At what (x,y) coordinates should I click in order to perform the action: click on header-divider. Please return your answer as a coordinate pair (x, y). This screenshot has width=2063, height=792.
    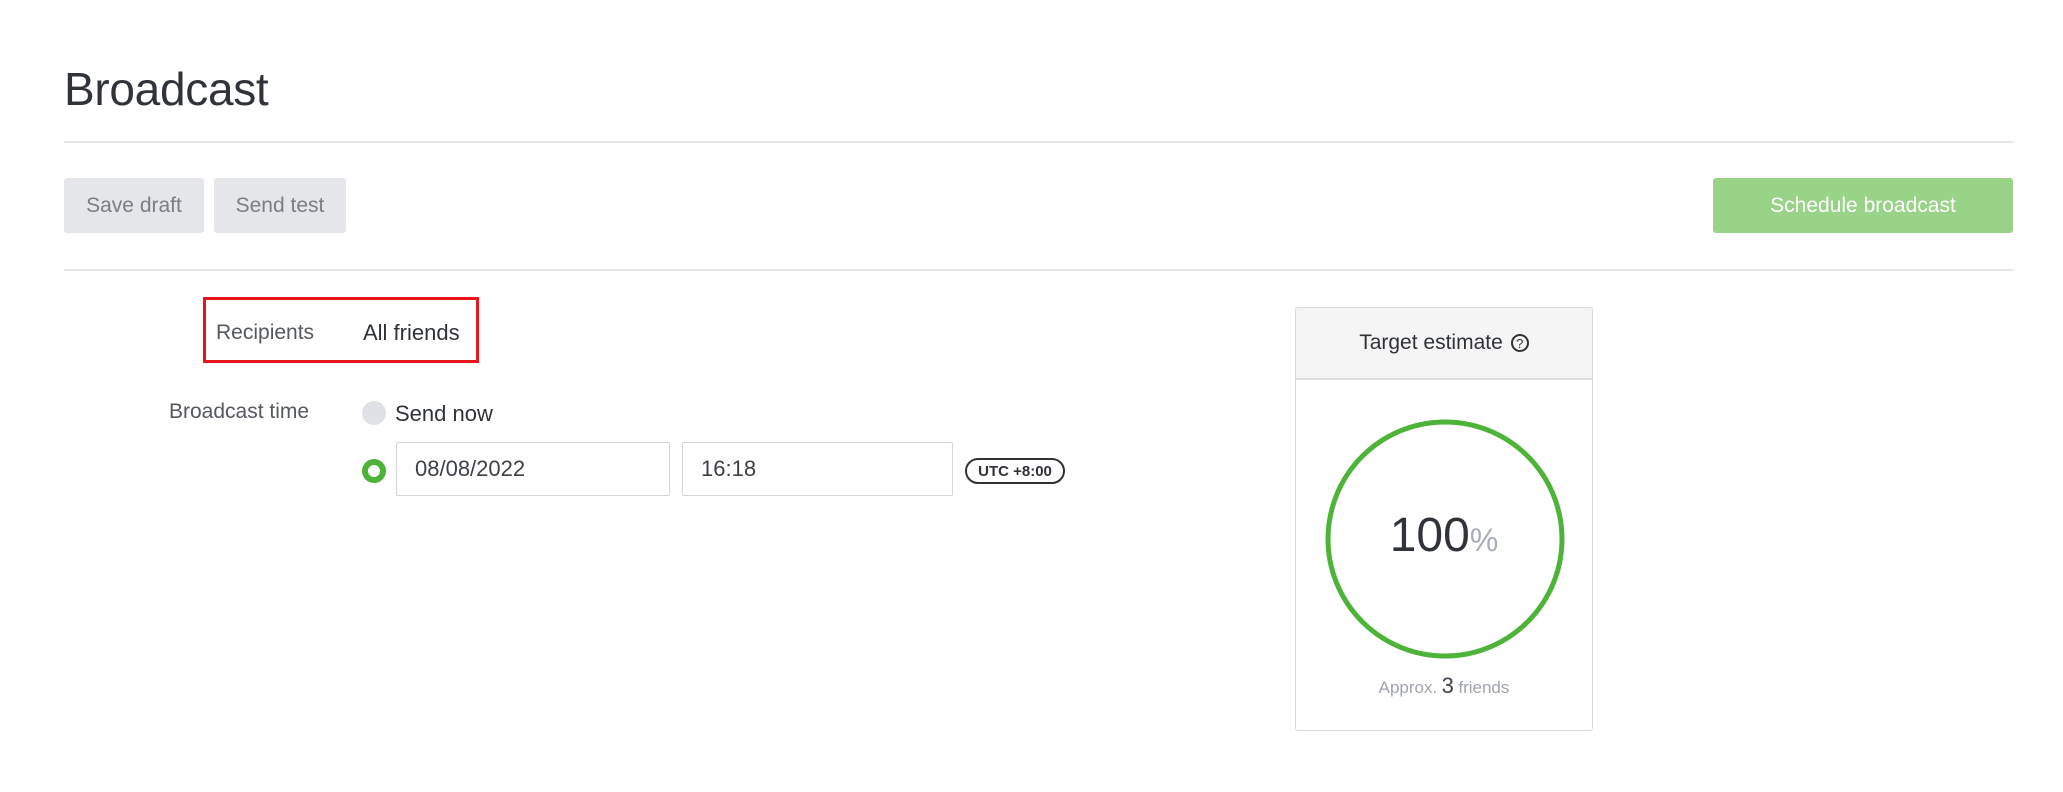
    Looking at the image, I should click on (1038, 142).